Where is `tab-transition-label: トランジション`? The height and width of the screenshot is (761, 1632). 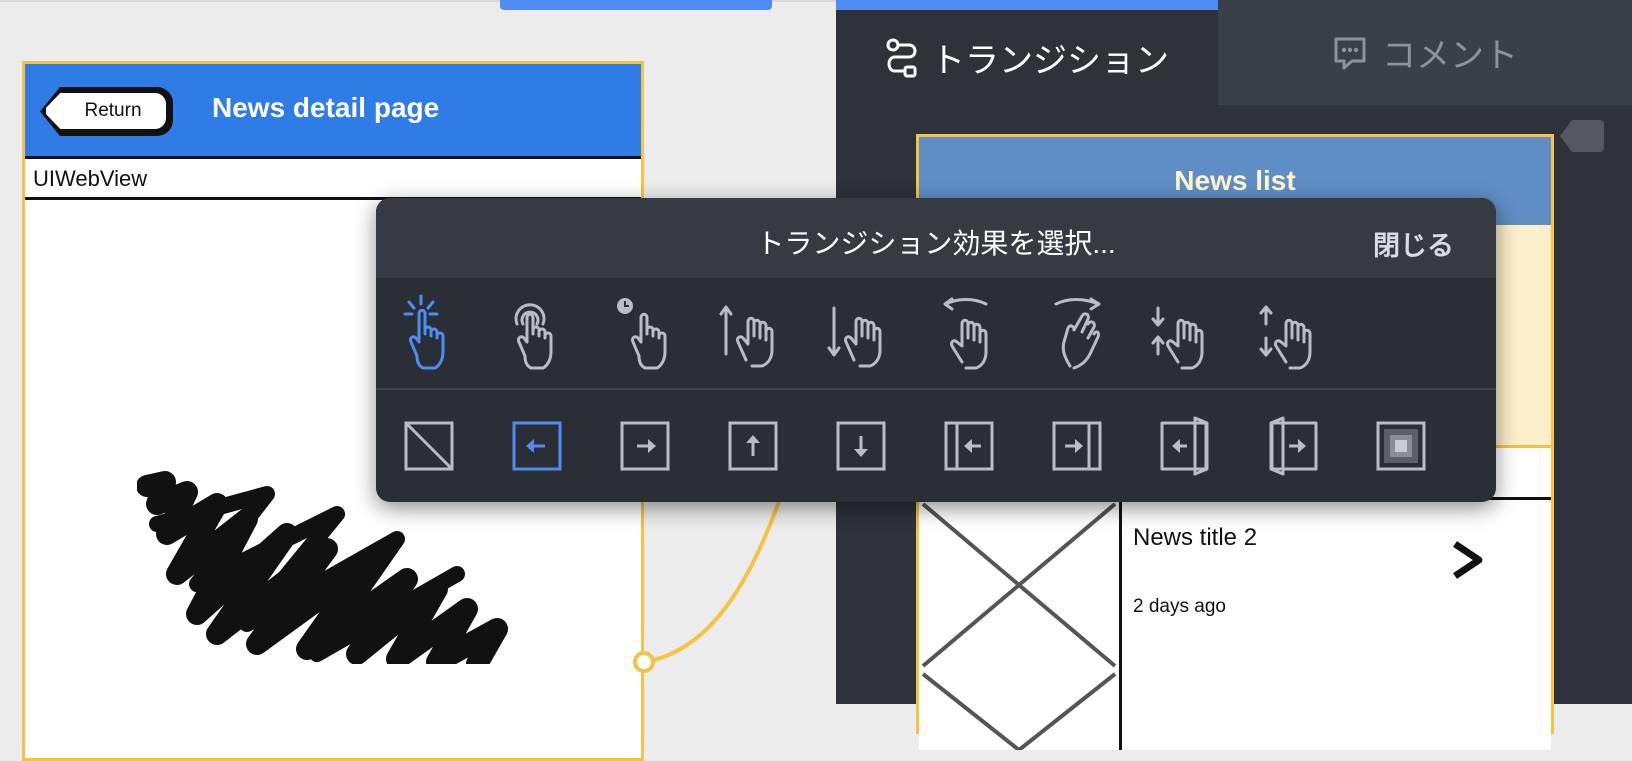
tab-transition-label: トランジション is located at coordinates (1050, 61).